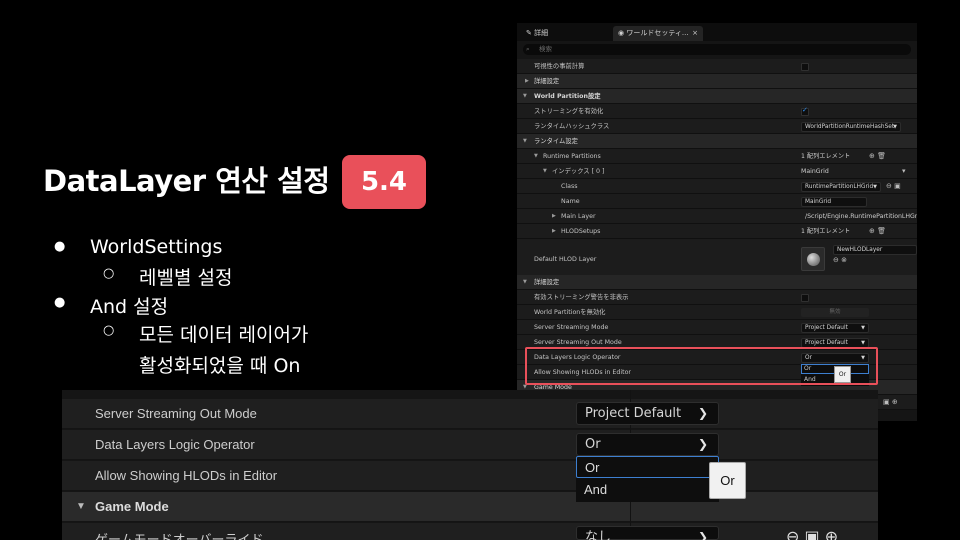 The image size is (960, 540). I want to click on panel-tab-bar: ✎ 詳細 ◉ ワールドセッティ... ×, so click(717, 32).